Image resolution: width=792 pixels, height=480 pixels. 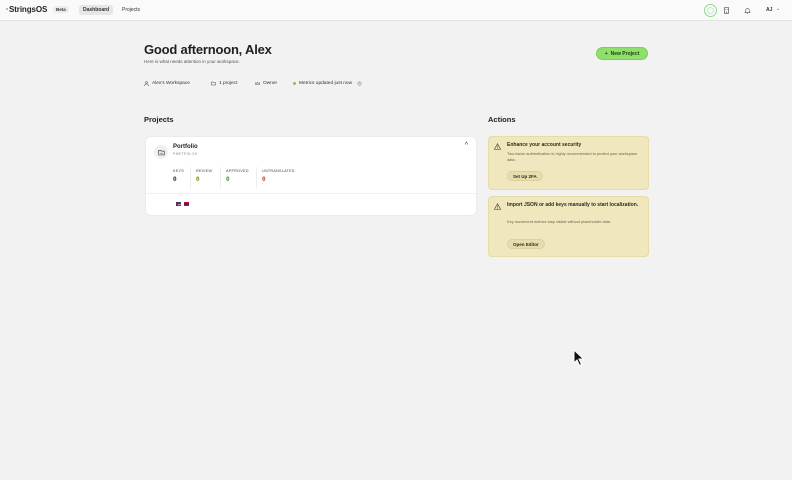 I want to click on user-icon, so click(x=146, y=83).